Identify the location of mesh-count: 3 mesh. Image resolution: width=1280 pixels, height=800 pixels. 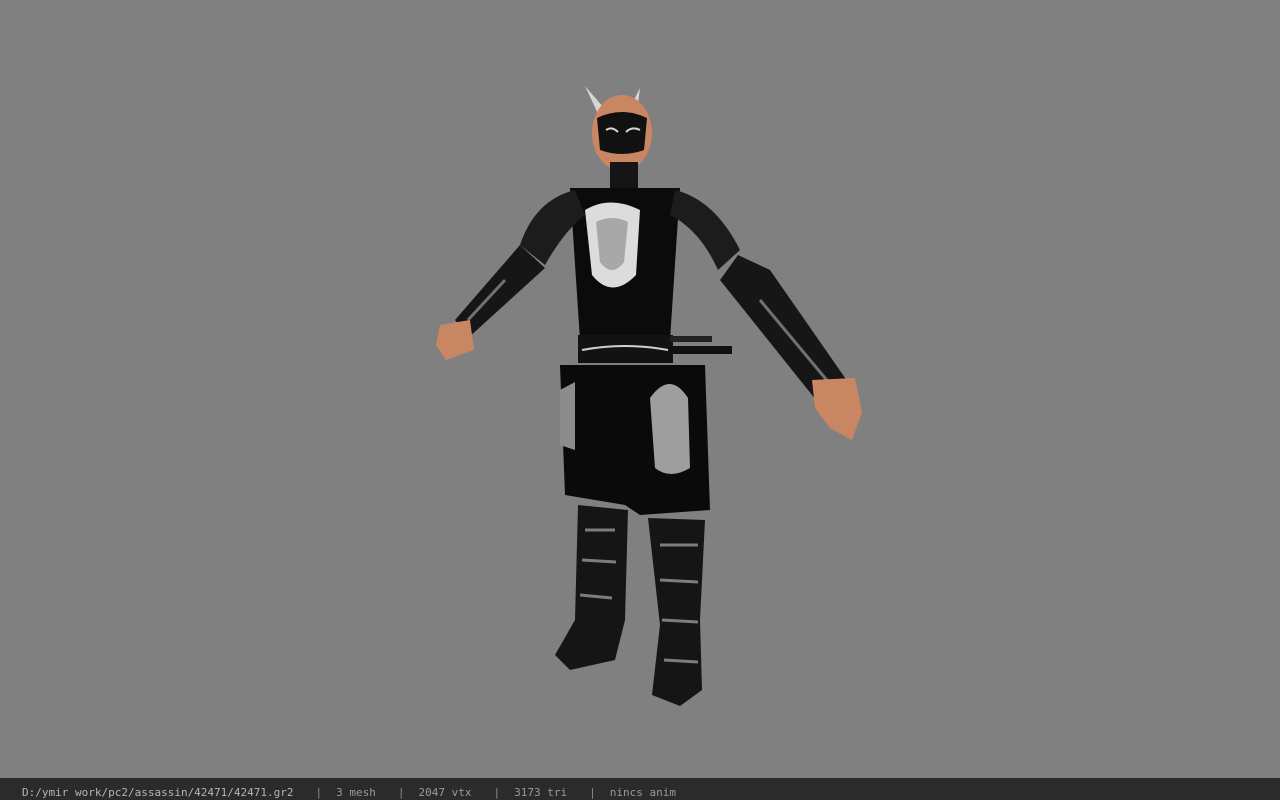
(356, 792).